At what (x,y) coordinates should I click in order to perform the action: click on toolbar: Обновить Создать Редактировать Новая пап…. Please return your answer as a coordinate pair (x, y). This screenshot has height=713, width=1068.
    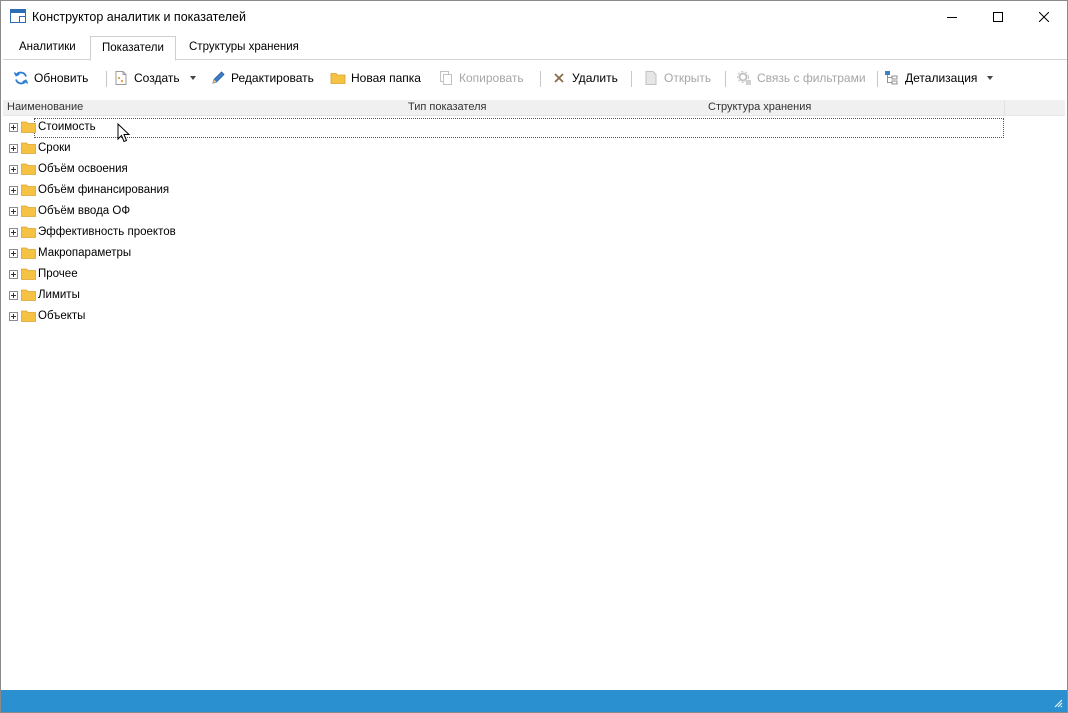
    Looking at the image, I should click on (535, 78).